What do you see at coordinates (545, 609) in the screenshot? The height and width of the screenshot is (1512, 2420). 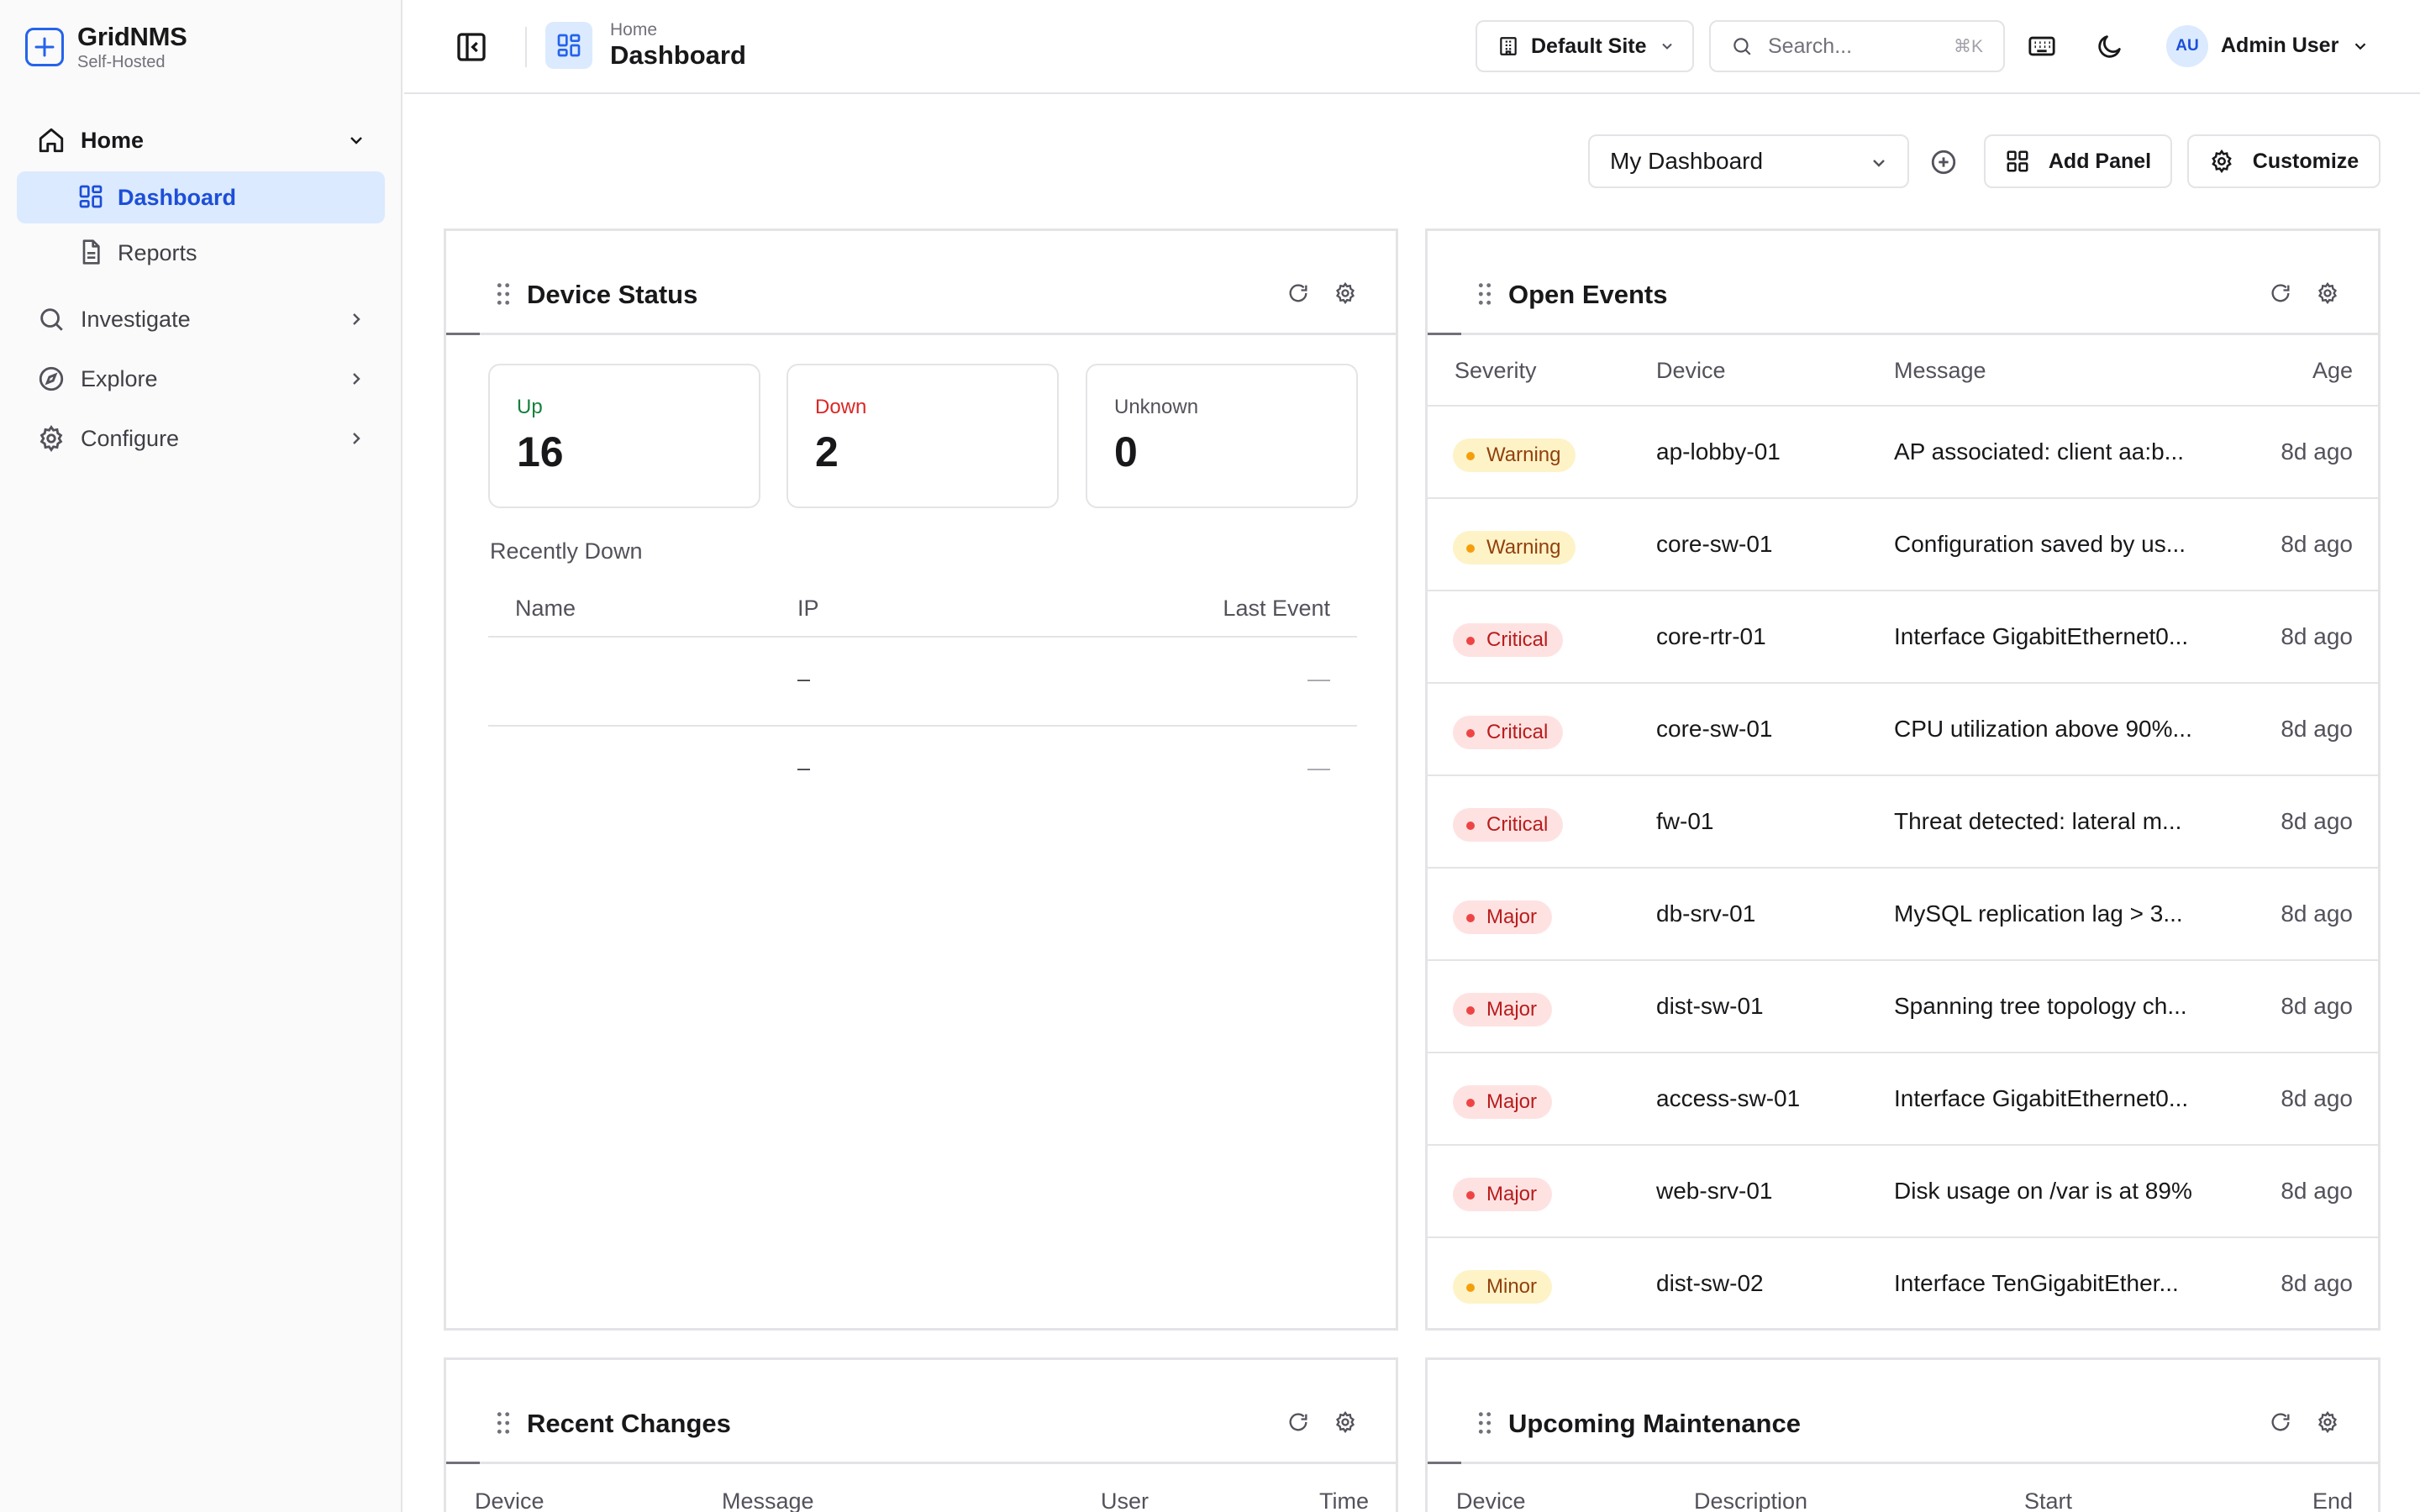 I see `column-header: Name` at bounding box center [545, 609].